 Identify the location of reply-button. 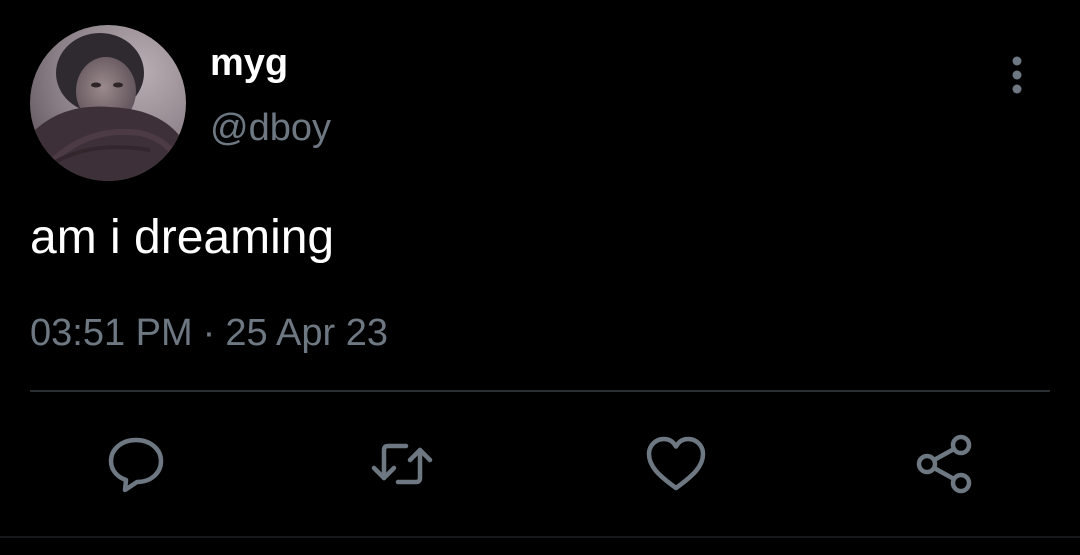
(136, 464).